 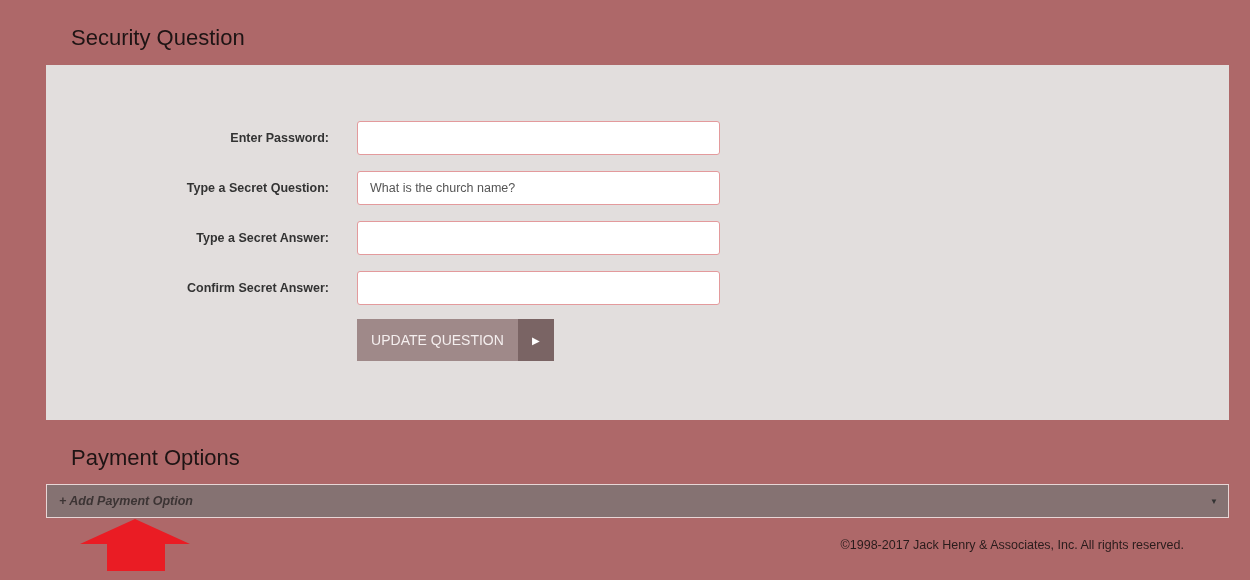 What do you see at coordinates (257, 288) in the screenshot?
I see `field-label: Confirm Secret Answer:` at bounding box center [257, 288].